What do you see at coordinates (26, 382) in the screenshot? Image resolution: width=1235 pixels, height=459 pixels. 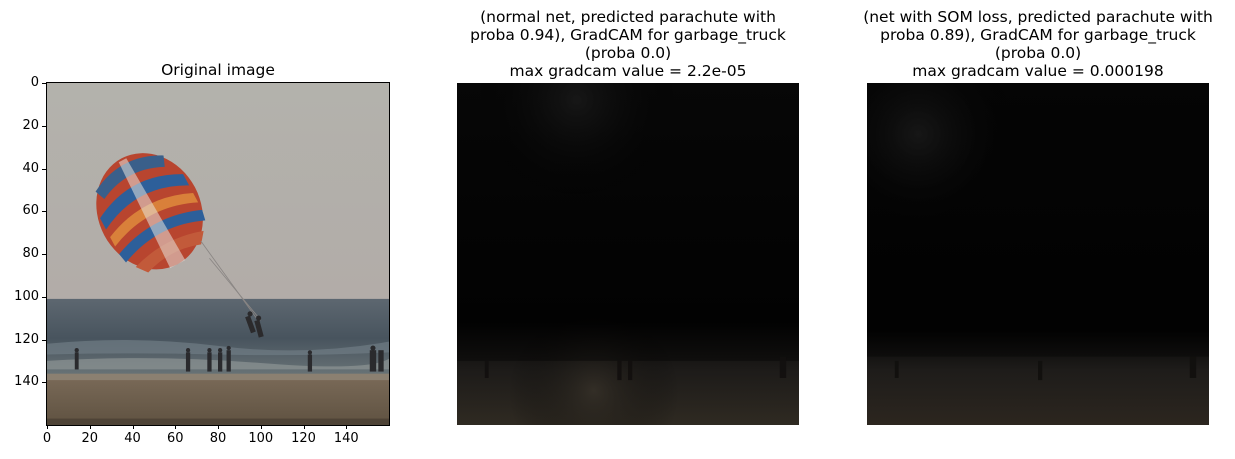 I see `y-tick-label: 140` at bounding box center [26, 382].